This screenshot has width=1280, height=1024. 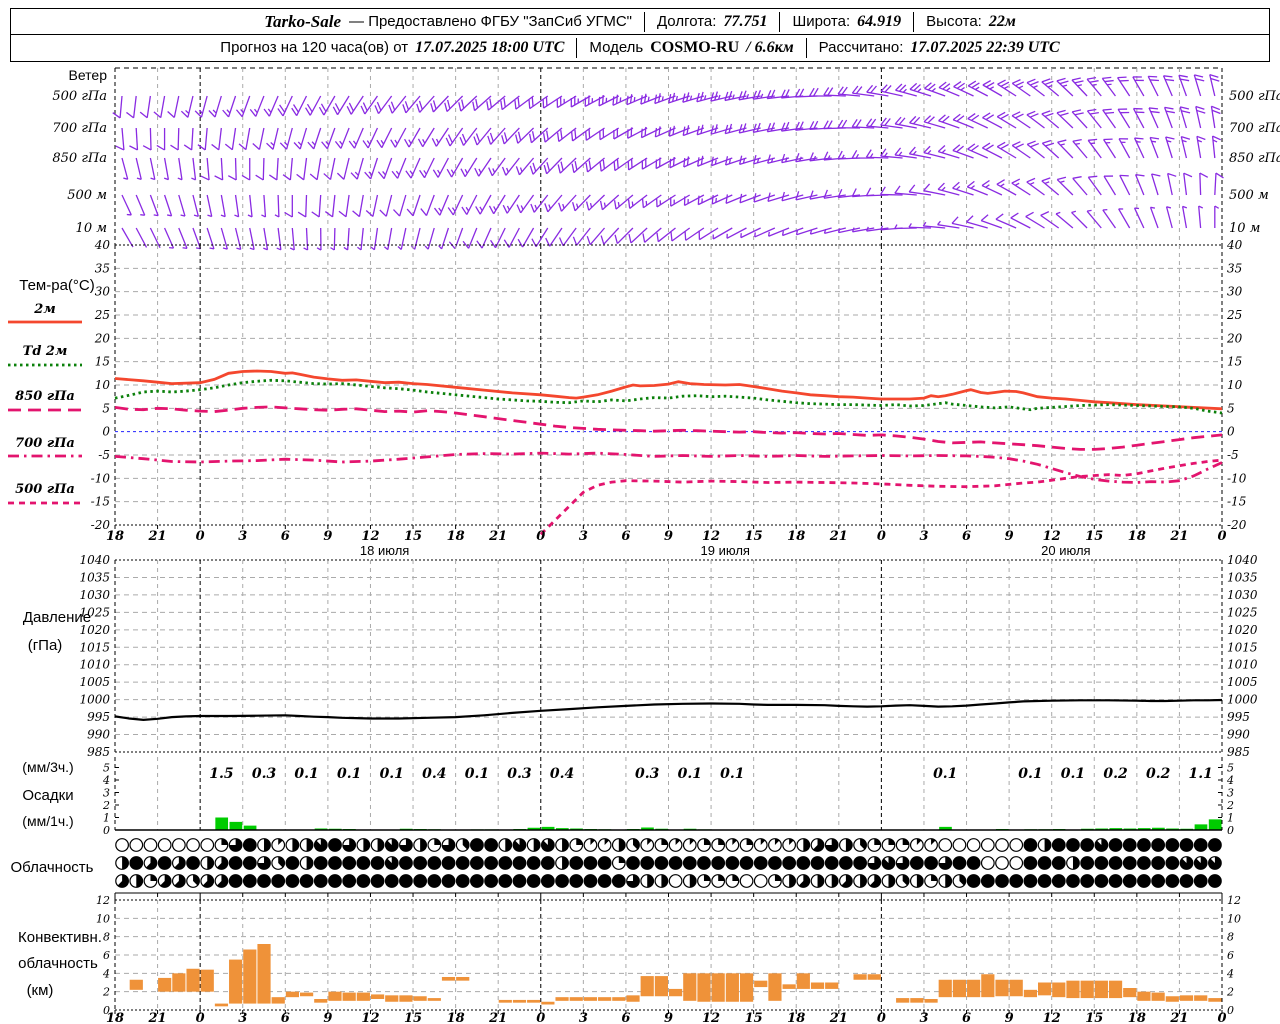 I want to click on svg-text: 850 гПа, so click(x=79, y=158).